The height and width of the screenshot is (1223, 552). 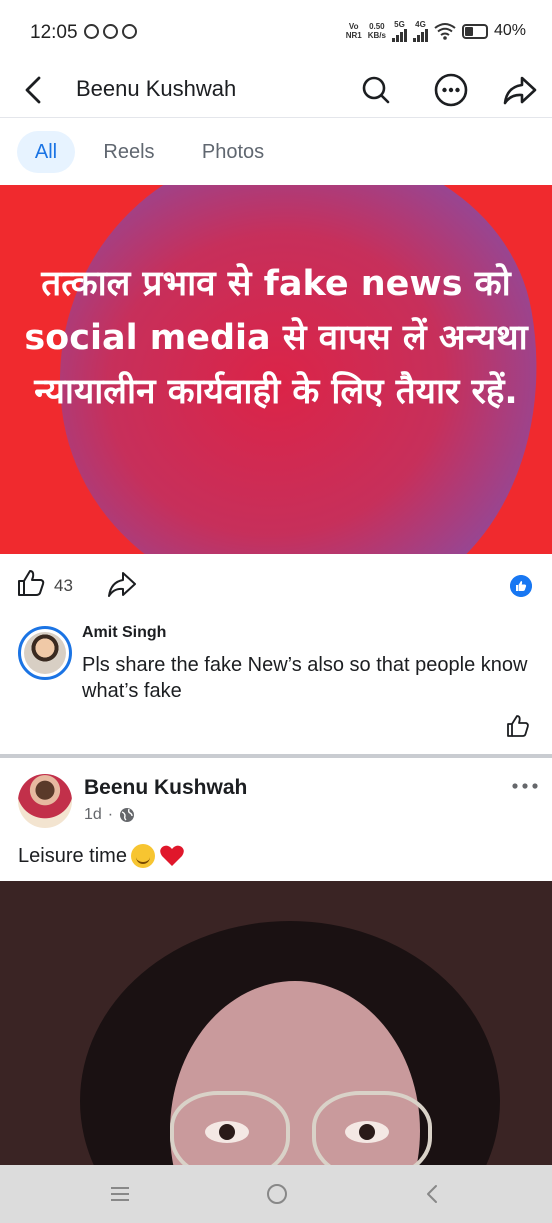 What do you see at coordinates (31, 583) in the screenshot?
I see `like-icon` at bounding box center [31, 583].